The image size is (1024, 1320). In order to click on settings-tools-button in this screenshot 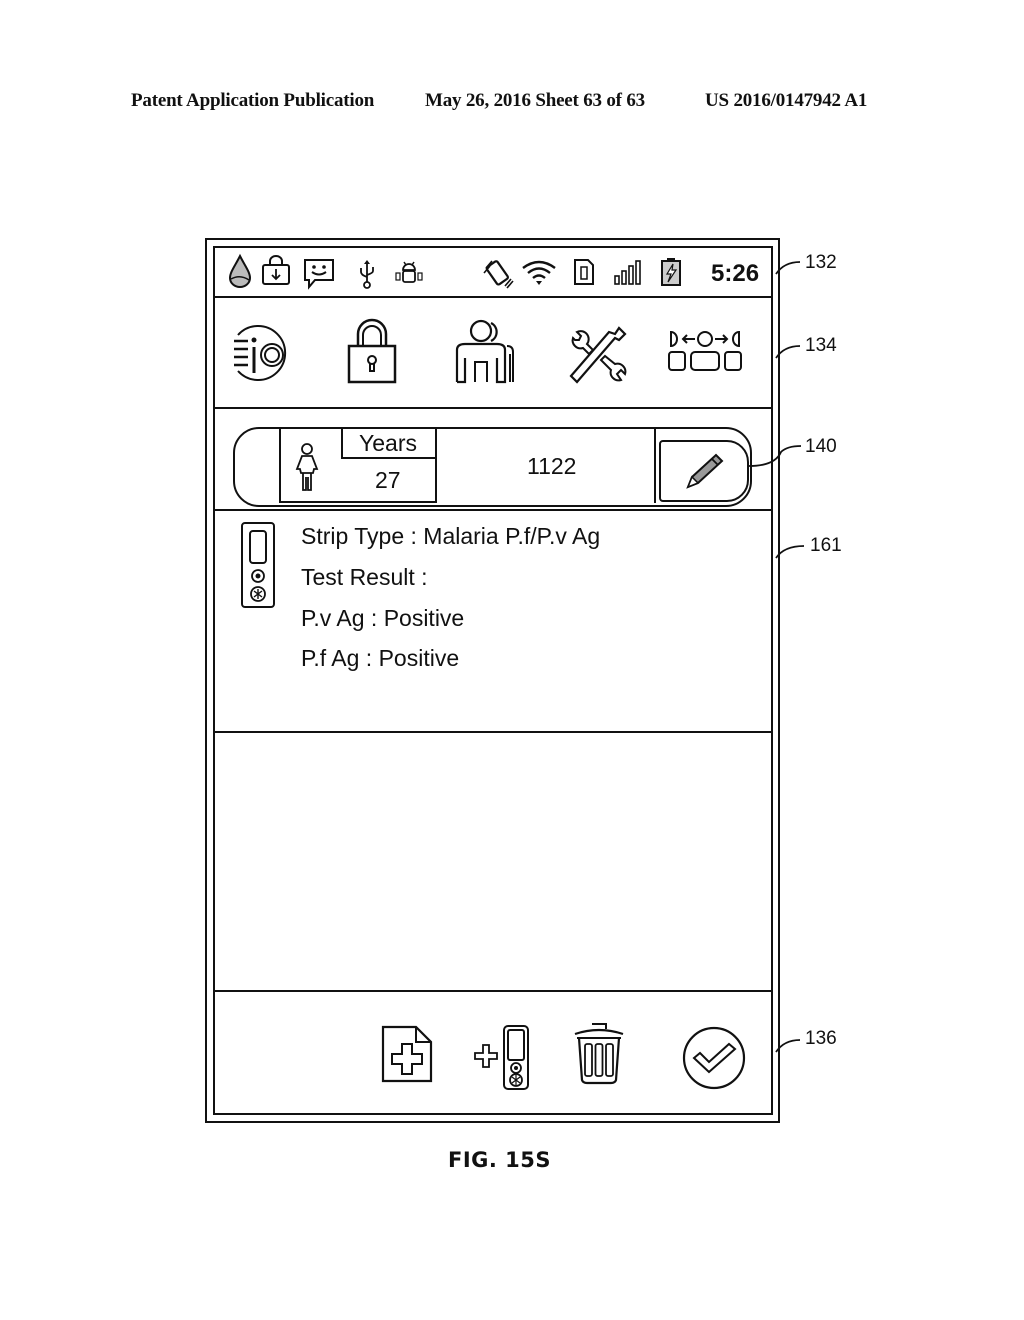, I will do `click(599, 352)`.